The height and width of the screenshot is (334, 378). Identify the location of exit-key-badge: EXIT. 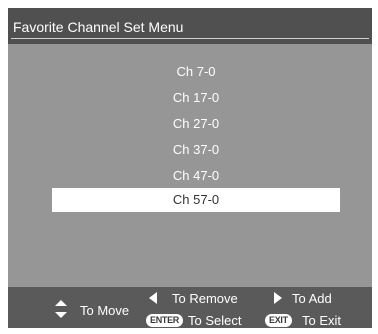
(278, 320).